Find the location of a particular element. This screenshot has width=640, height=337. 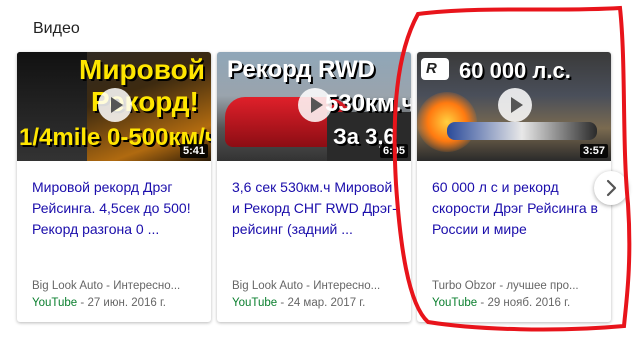

video-date: 29 нояб. 2016 г. is located at coordinates (529, 303).